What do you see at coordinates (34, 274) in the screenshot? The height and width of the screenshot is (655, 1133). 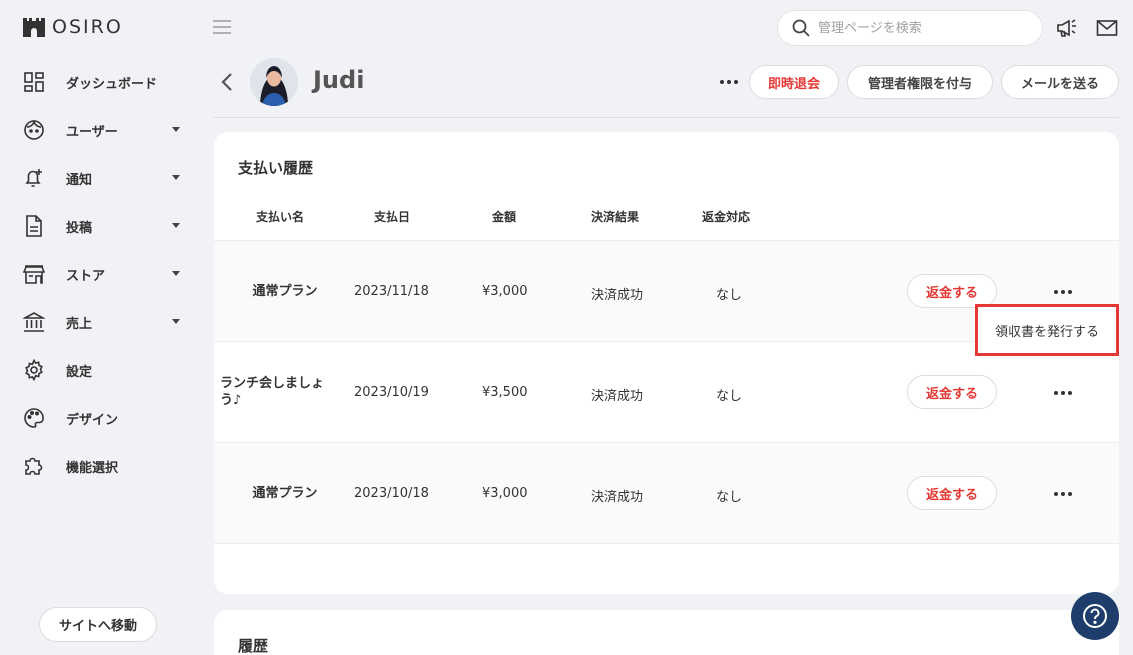 I see `store-icon` at bounding box center [34, 274].